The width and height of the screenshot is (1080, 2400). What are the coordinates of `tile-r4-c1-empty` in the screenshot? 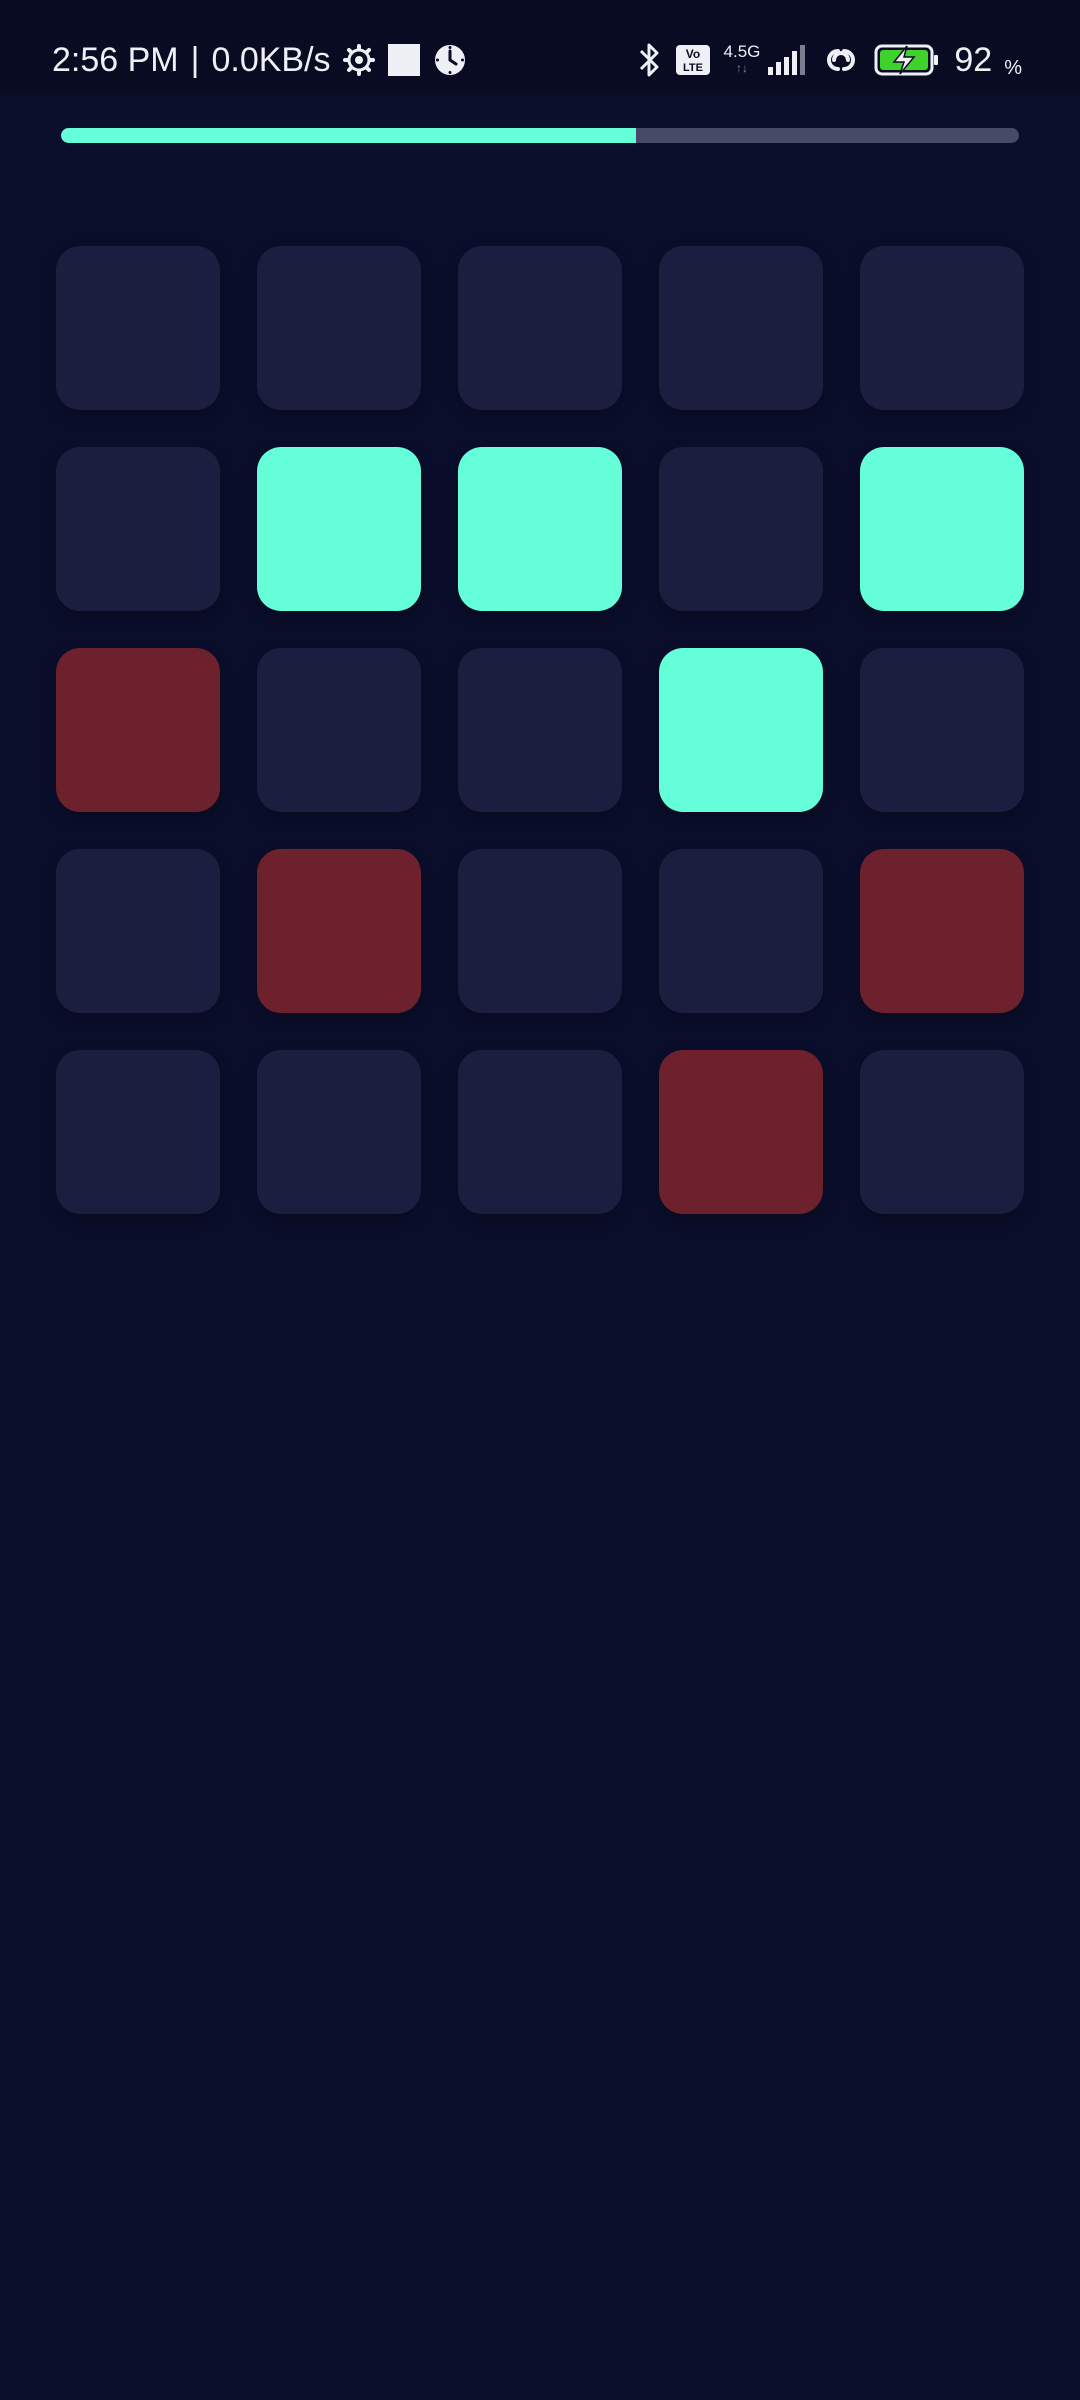 It's located at (138, 931).